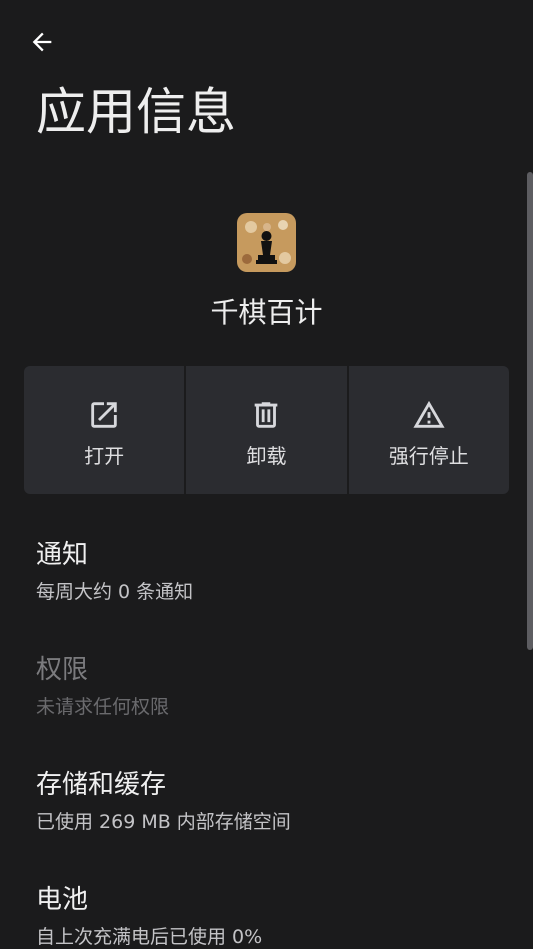 The image size is (533, 949). I want to click on app-icon, so click(266, 242).